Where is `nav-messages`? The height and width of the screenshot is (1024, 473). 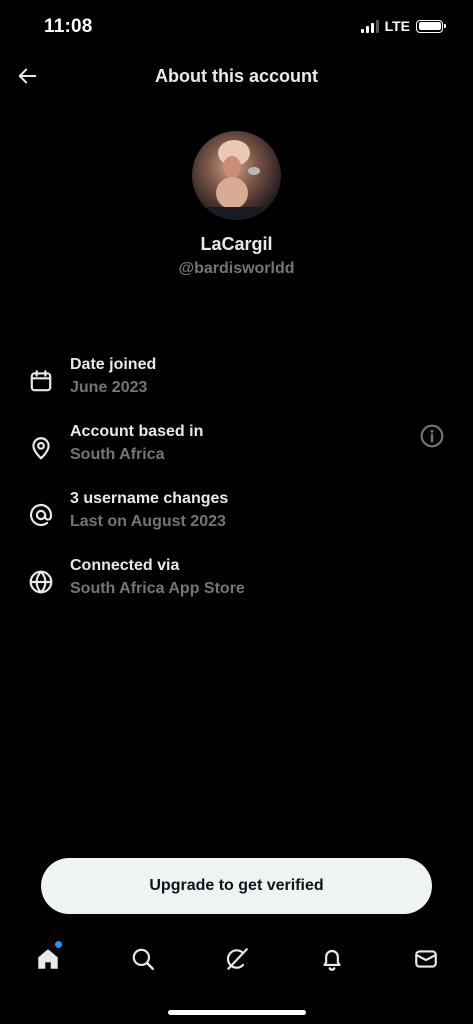 nav-messages is located at coordinates (426, 959).